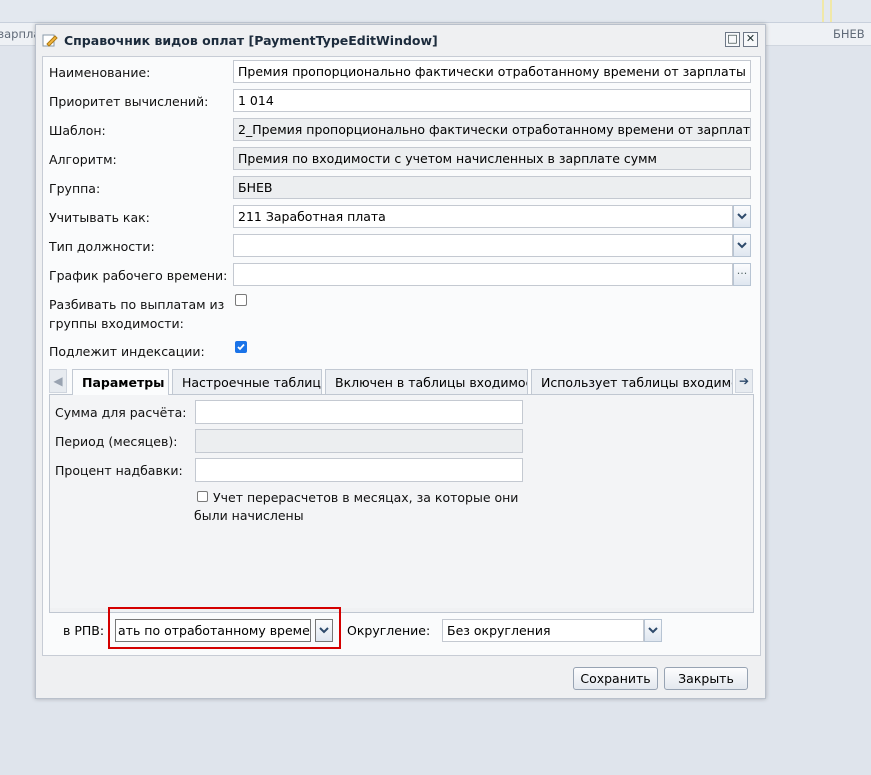 The width and height of the screenshot is (871, 775). Describe the element at coordinates (359, 441) in the screenshot. I see `period-field` at that location.